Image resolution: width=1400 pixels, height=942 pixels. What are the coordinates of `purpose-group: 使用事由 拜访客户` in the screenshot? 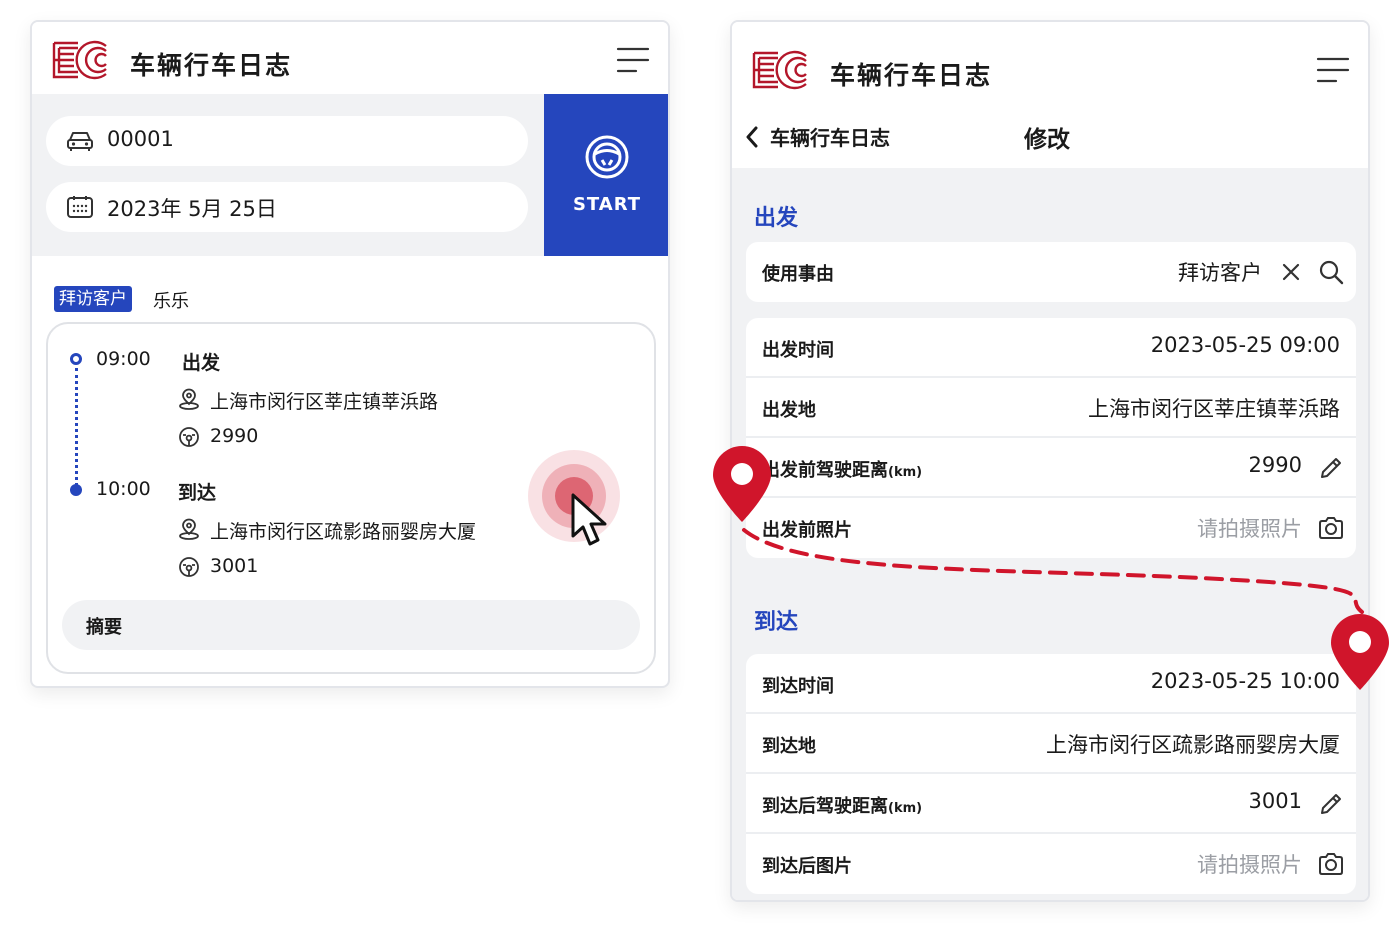 It's located at (1051, 272).